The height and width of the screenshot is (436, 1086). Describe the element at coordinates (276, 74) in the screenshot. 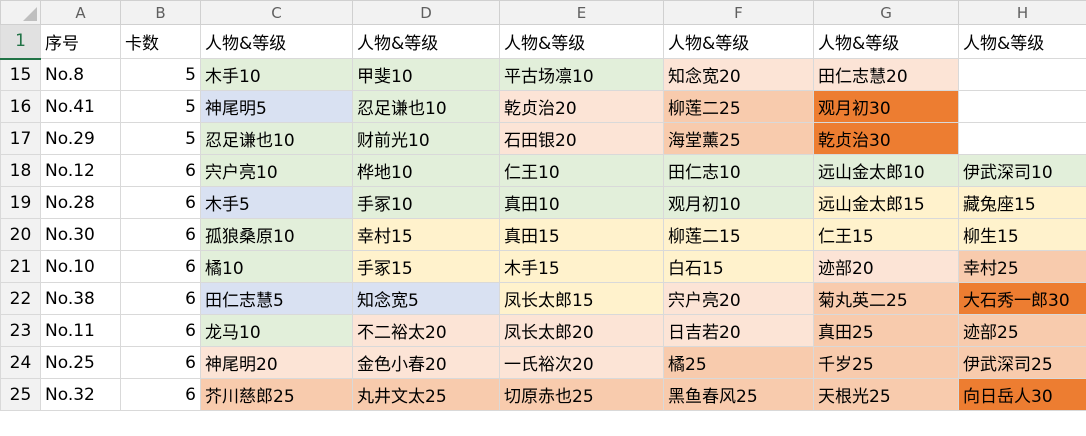

I see `cell-character: 木手10` at that location.